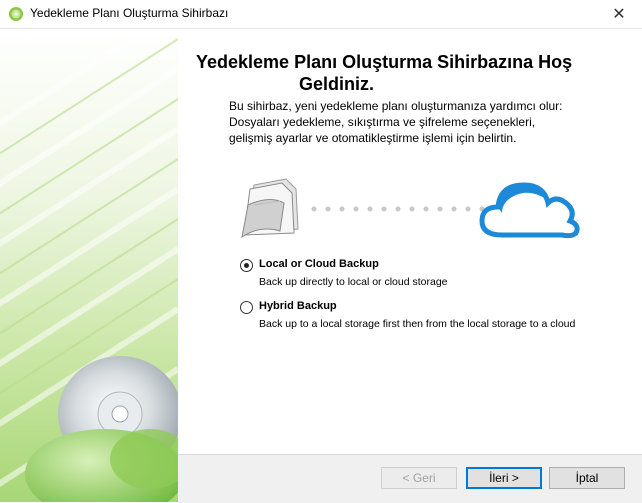 The width and height of the screenshot is (642, 503). What do you see at coordinates (298, 306) in the screenshot?
I see `option-title: Hybrid Backup` at bounding box center [298, 306].